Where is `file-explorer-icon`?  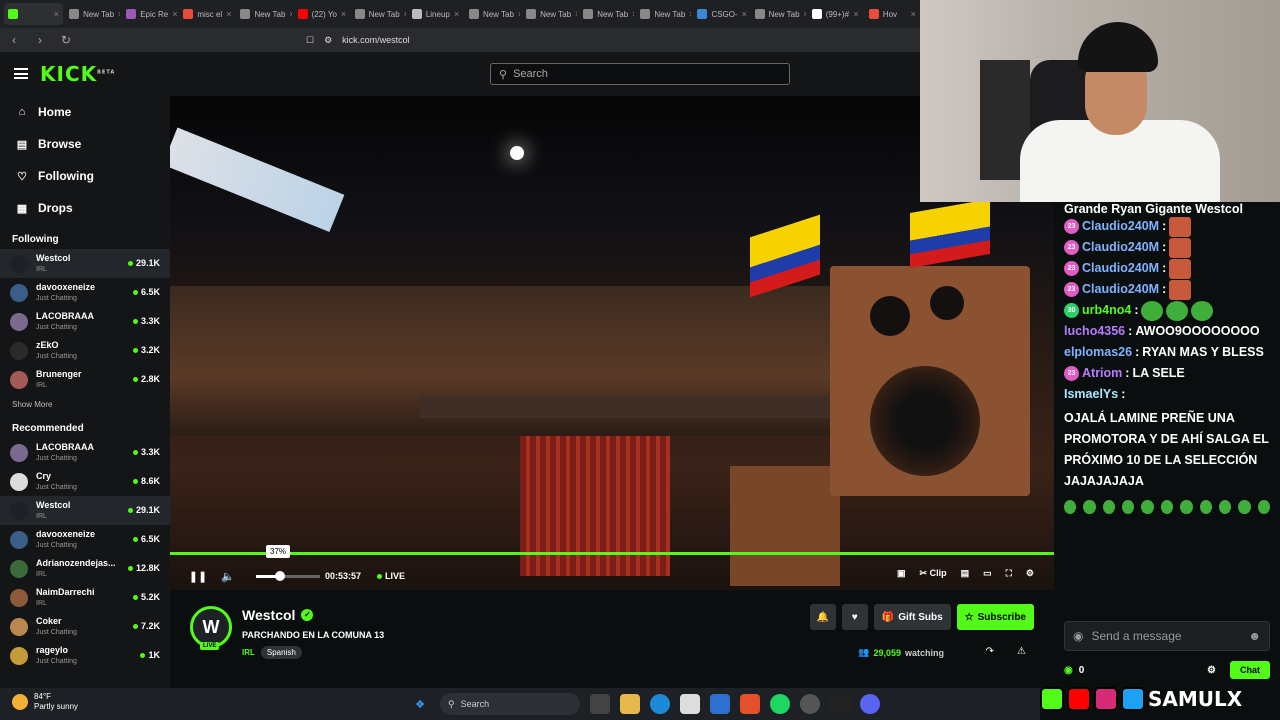
file-explorer-icon is located at coordinates (630, 704).